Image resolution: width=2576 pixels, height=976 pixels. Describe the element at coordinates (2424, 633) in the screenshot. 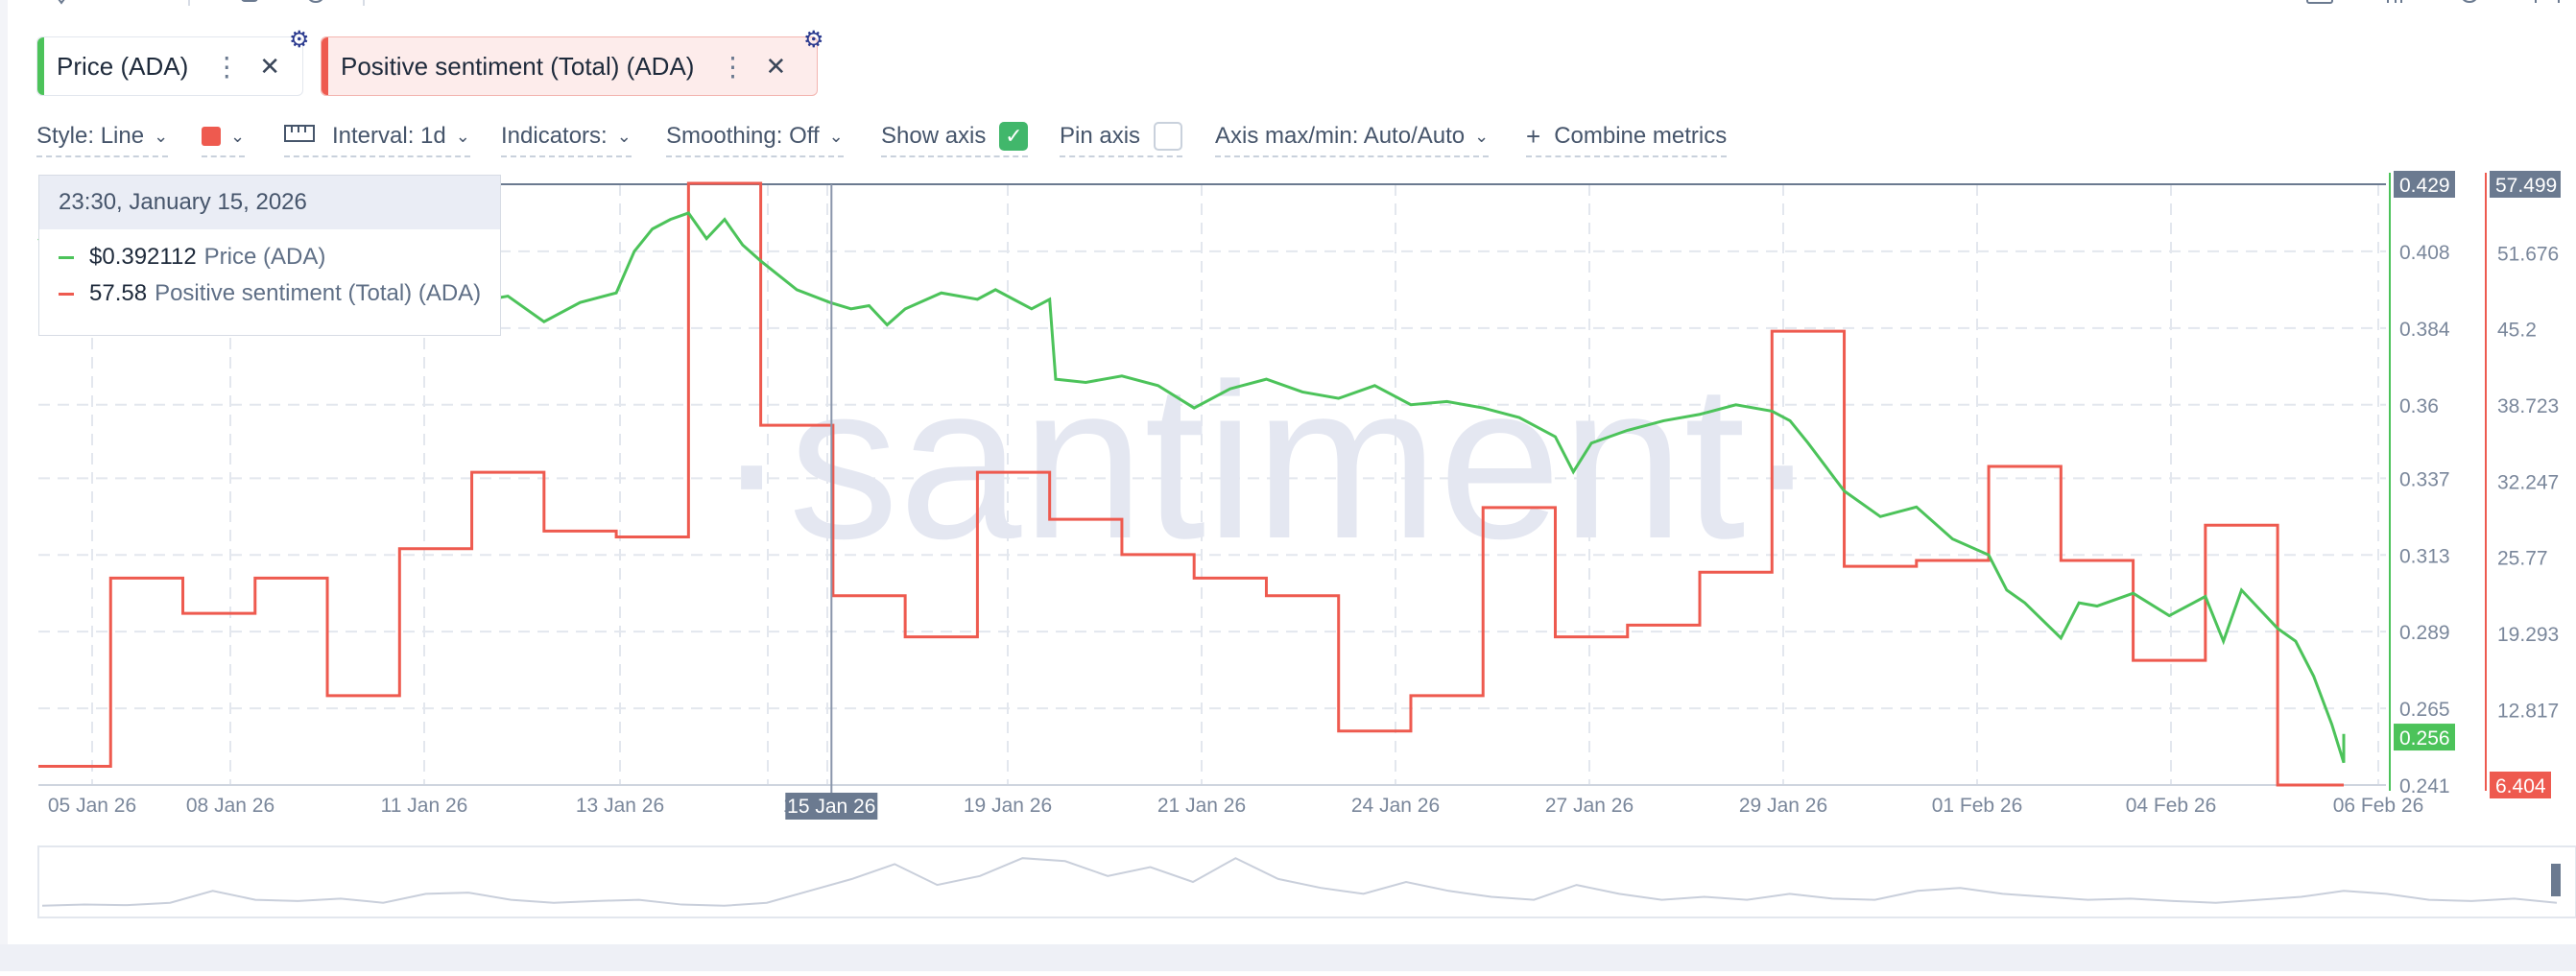

I see `price-axis-tick-label: 0.289` at that location.